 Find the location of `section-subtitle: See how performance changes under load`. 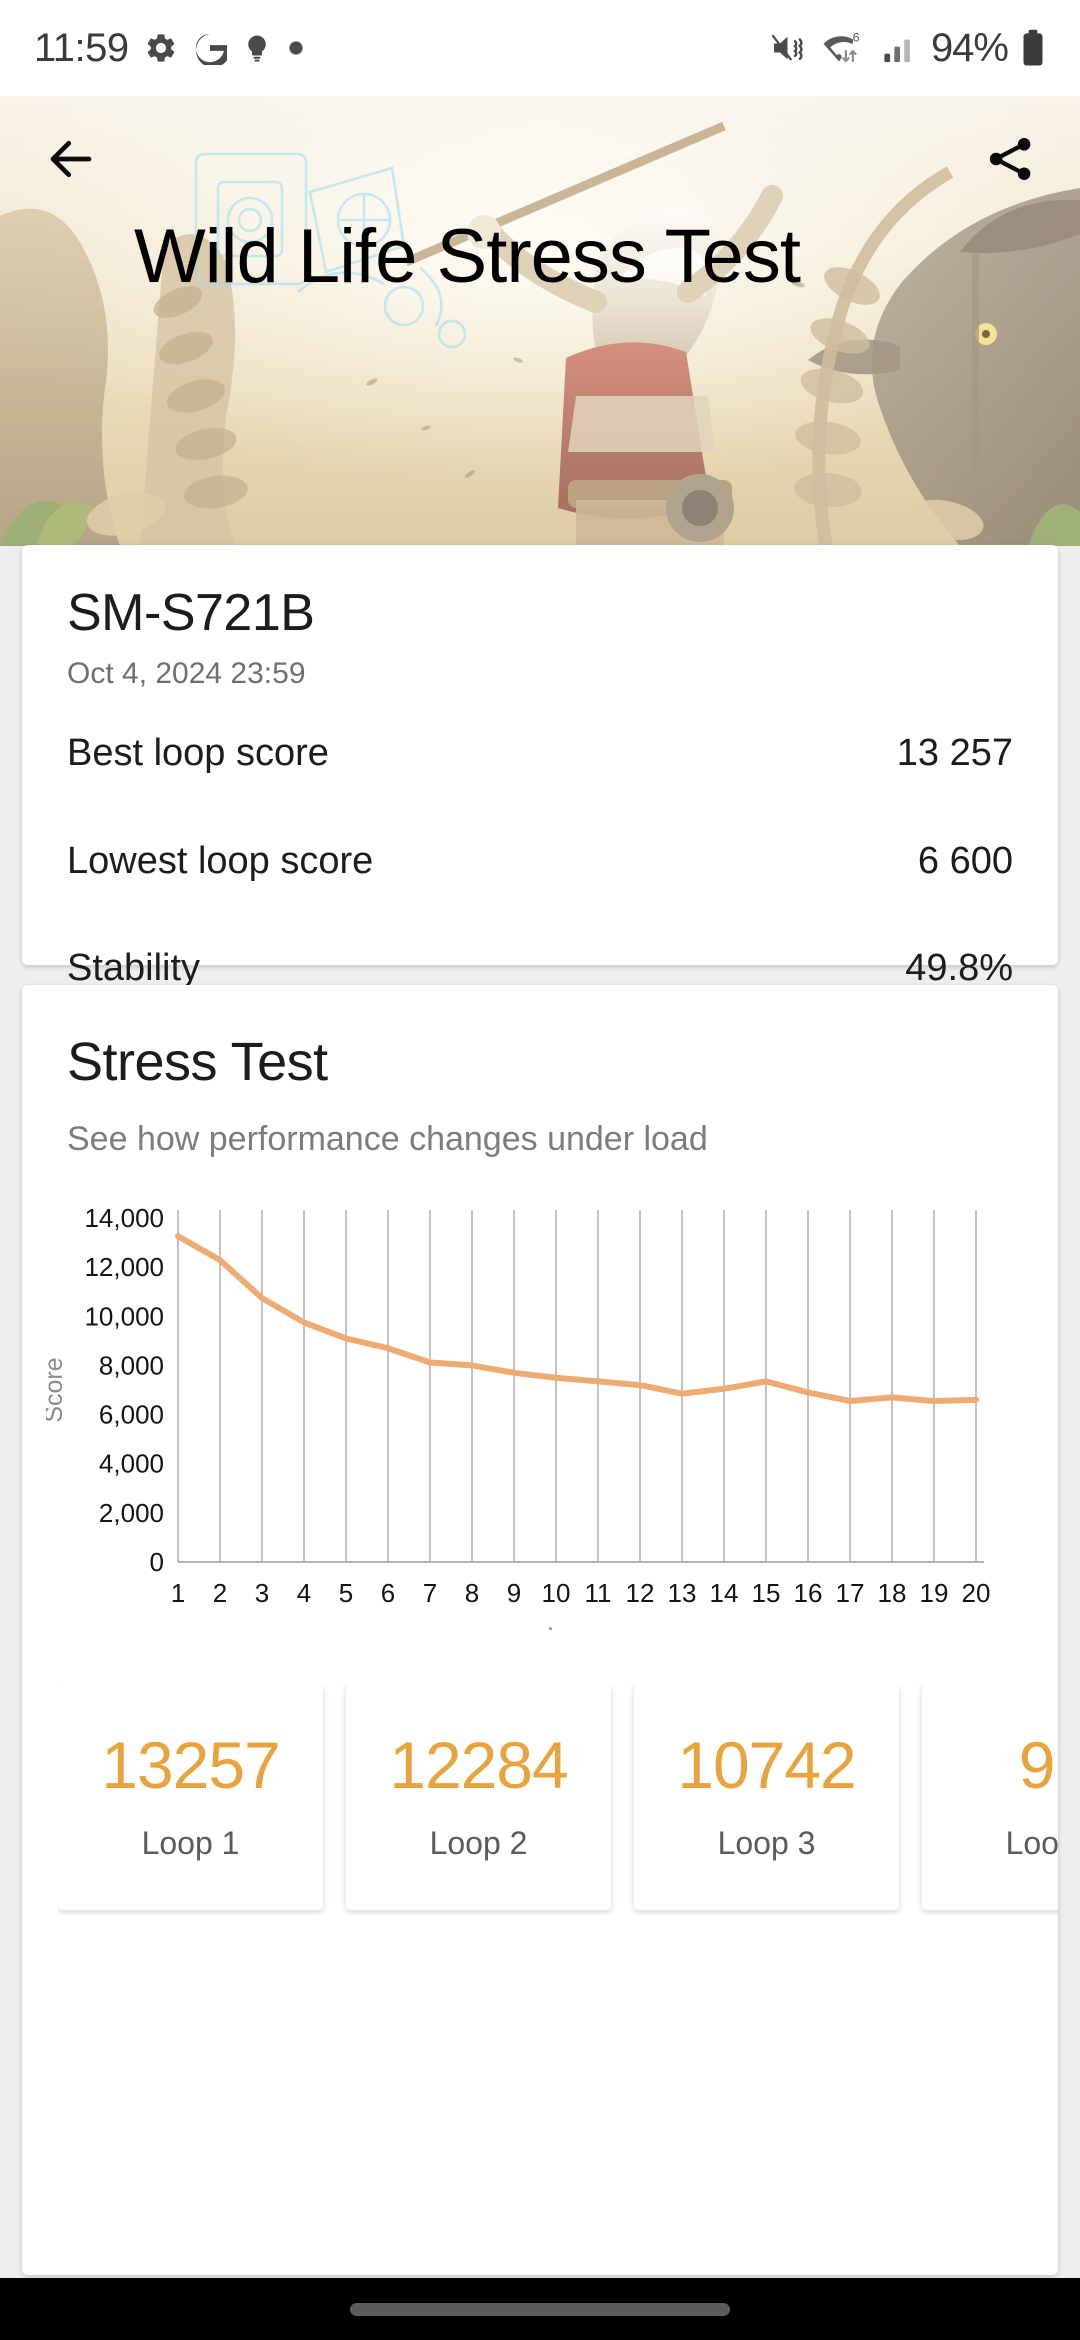

section-subtitle: See how performance changes under load is located at coordinates (387, 1139).